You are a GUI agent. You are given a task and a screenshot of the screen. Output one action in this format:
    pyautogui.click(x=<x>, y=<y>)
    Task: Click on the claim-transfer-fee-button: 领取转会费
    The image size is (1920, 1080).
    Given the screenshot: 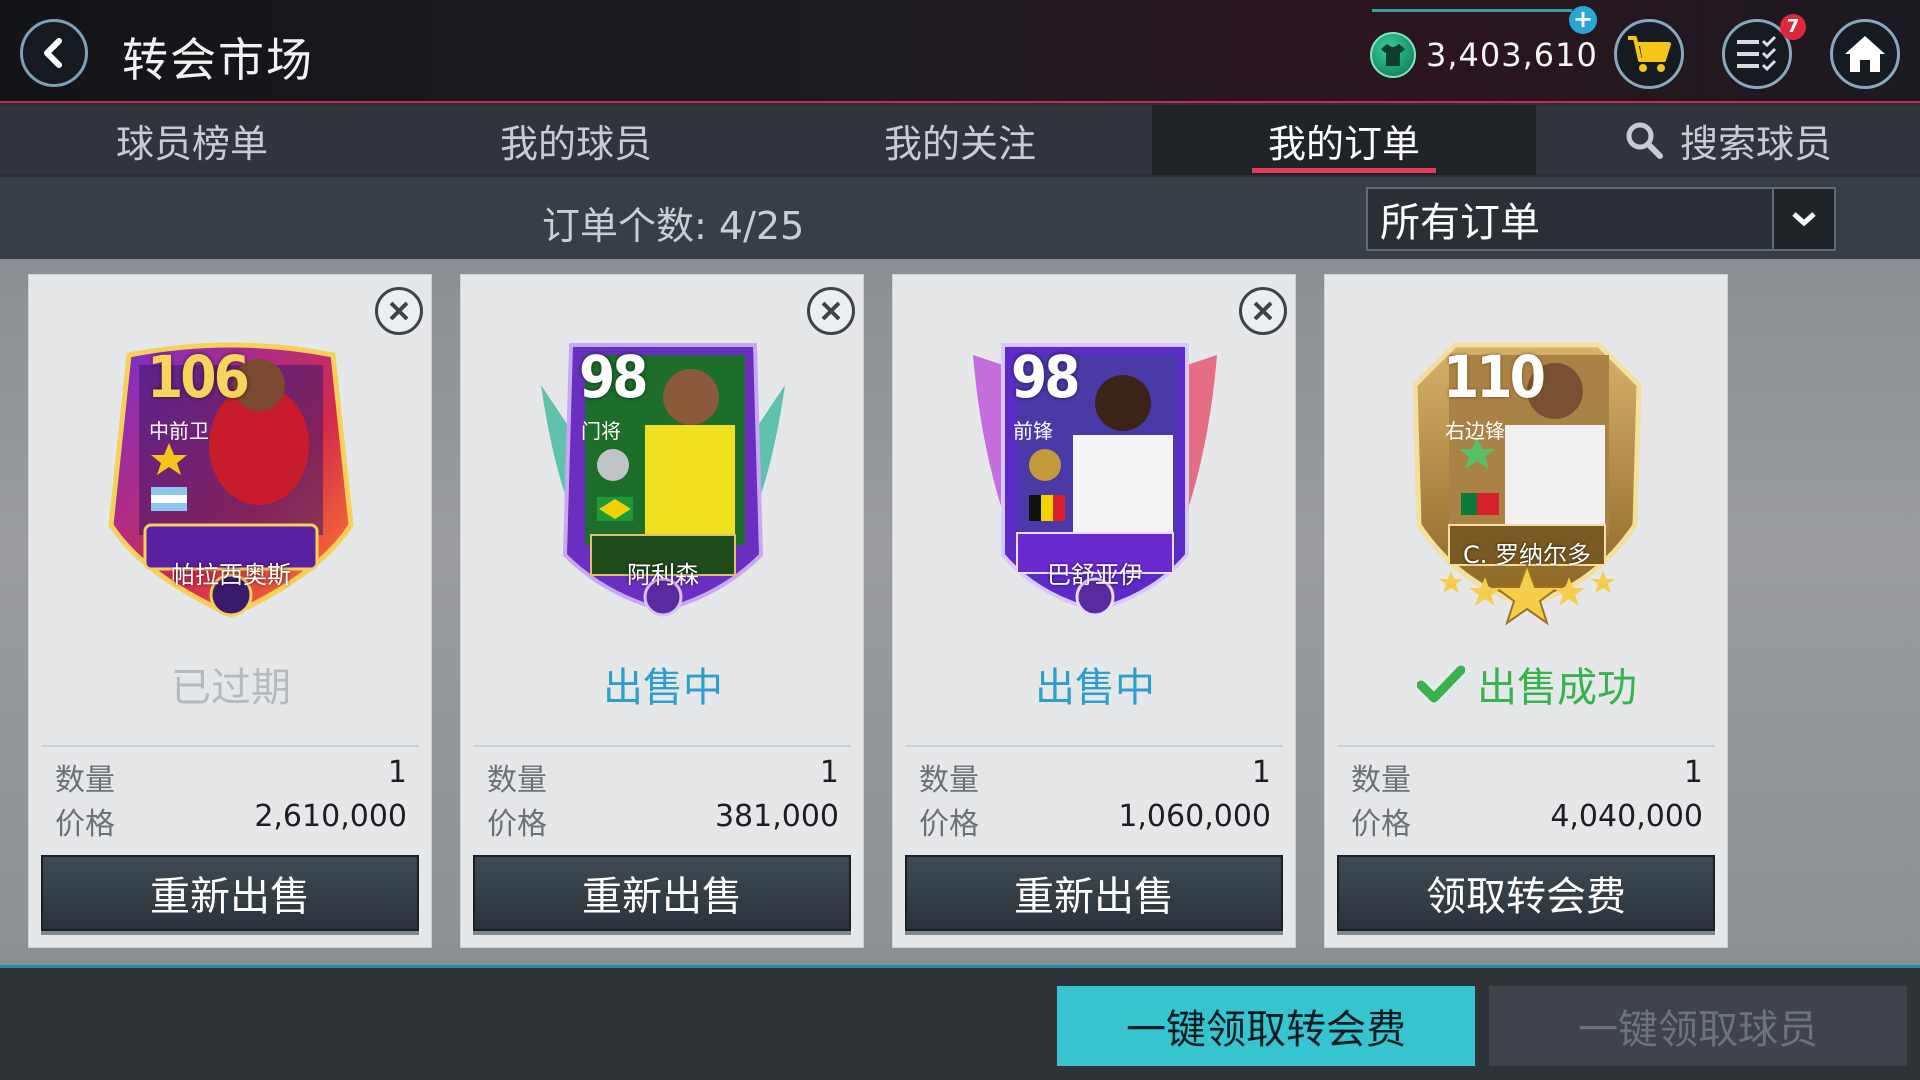 What is the action you would take?
    pyautogui.click(x=1526, y=893)
    